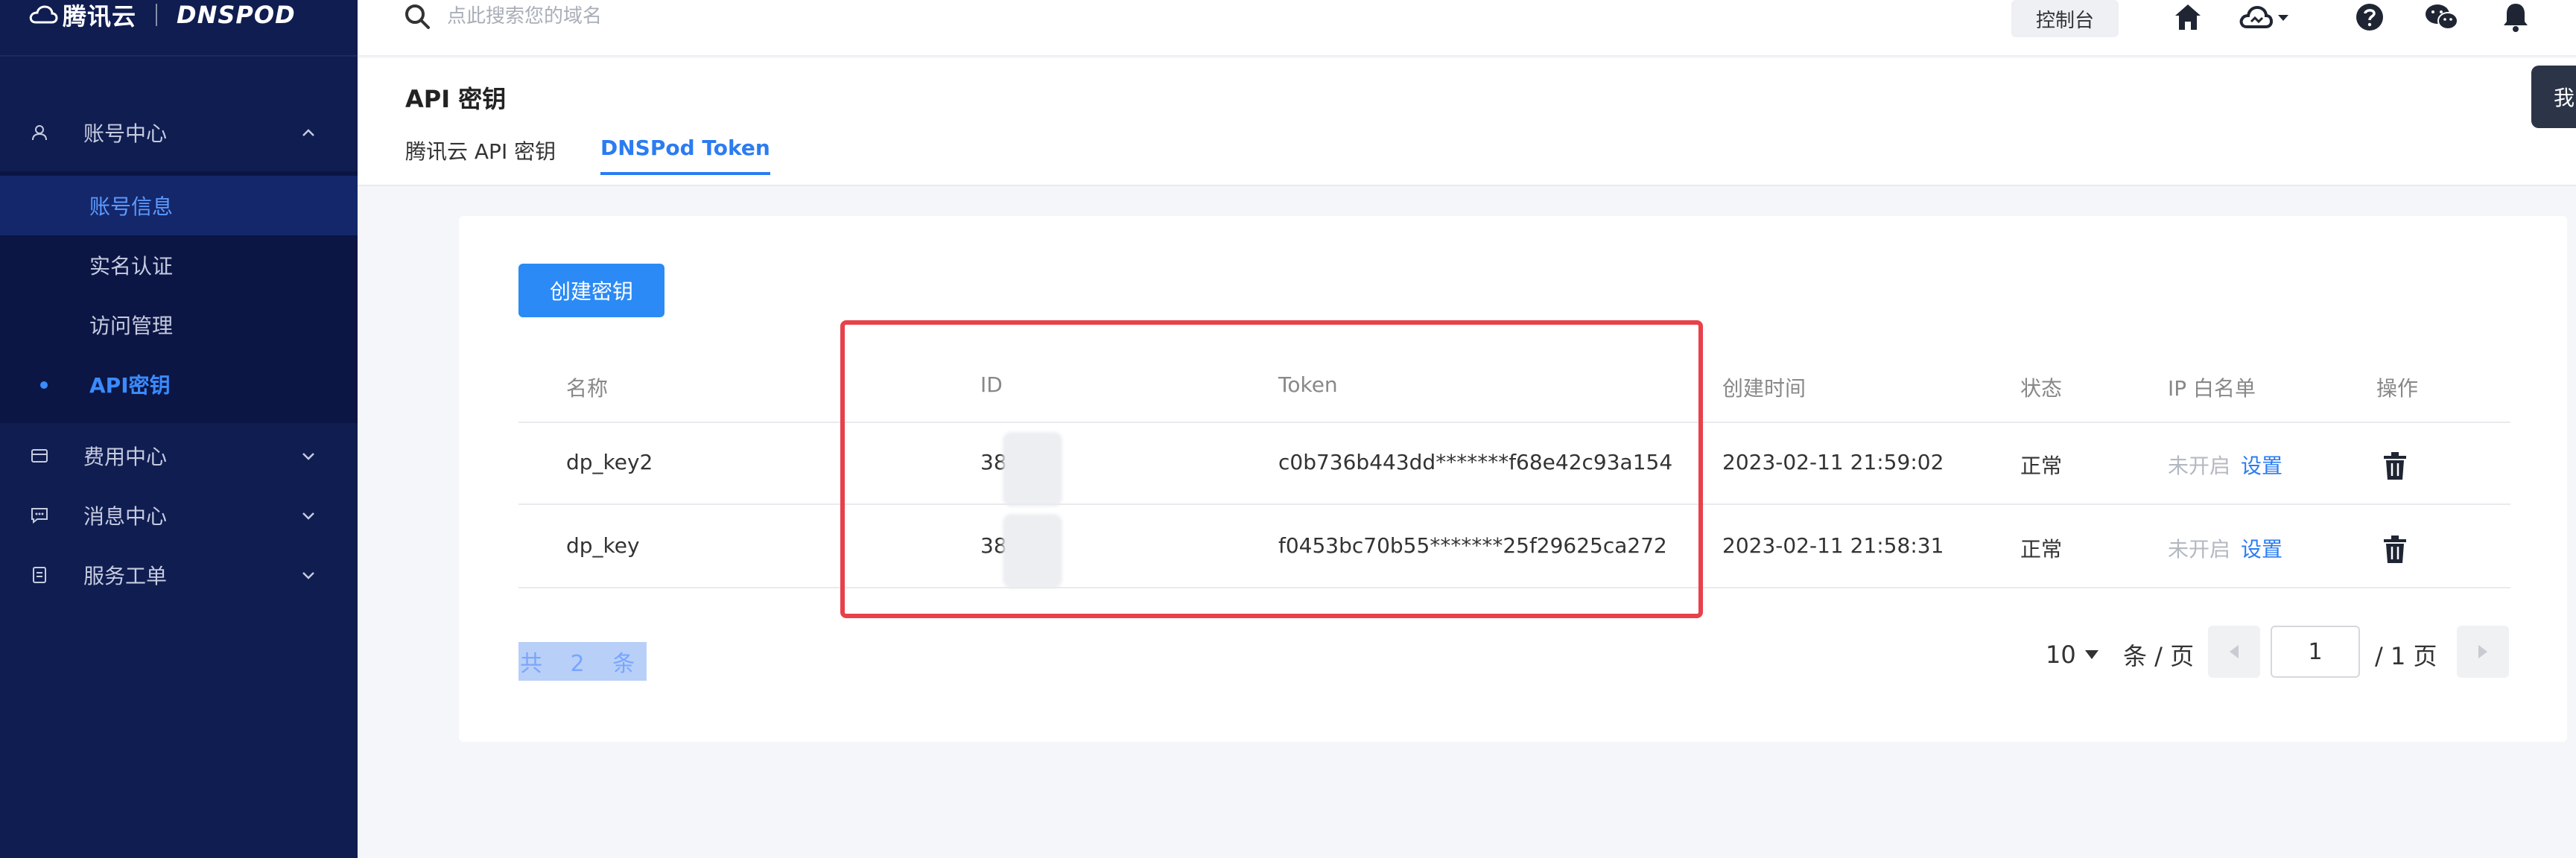  Describe the element at coordinates (162, 16) in the screenshot. I see `brand-logo: 腾讯云 DNSPOD` at that location.